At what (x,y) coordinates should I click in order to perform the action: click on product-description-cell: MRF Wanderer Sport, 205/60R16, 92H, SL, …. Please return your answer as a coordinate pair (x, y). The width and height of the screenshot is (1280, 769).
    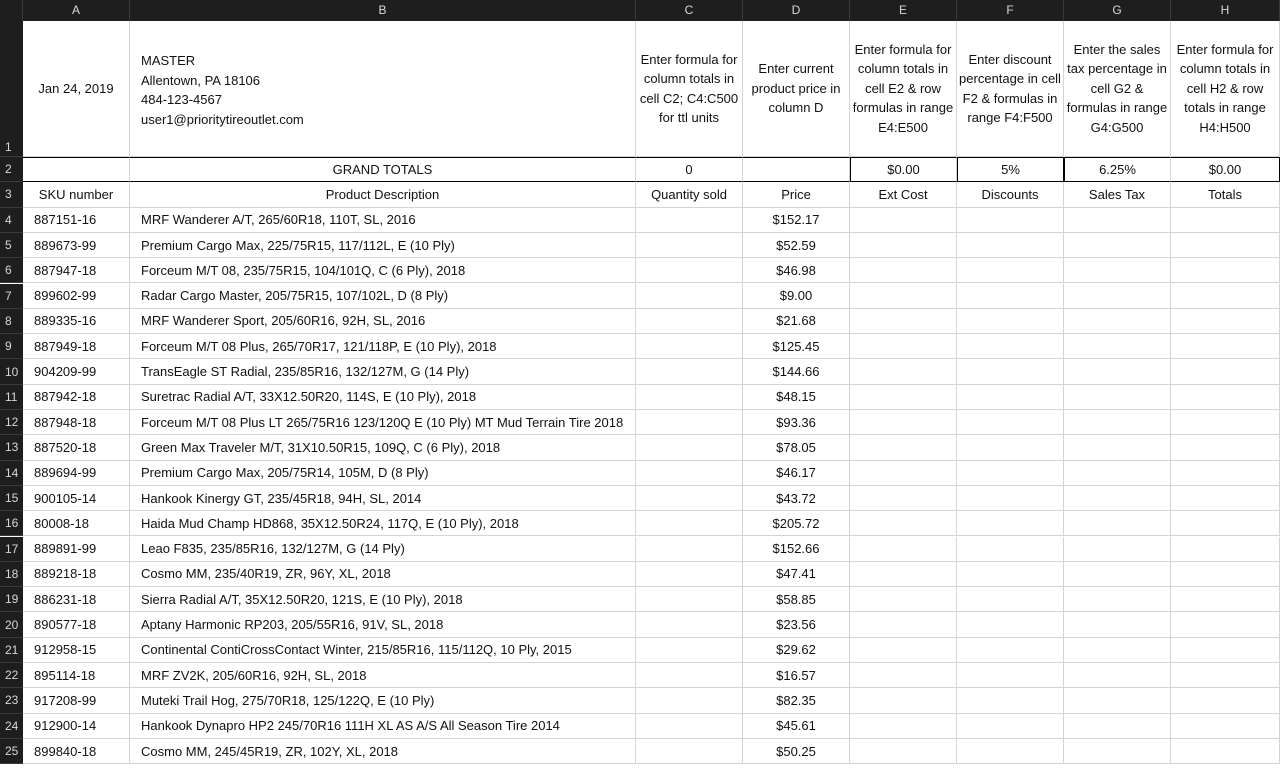
    Looking at the image, I should click on (383, 321).